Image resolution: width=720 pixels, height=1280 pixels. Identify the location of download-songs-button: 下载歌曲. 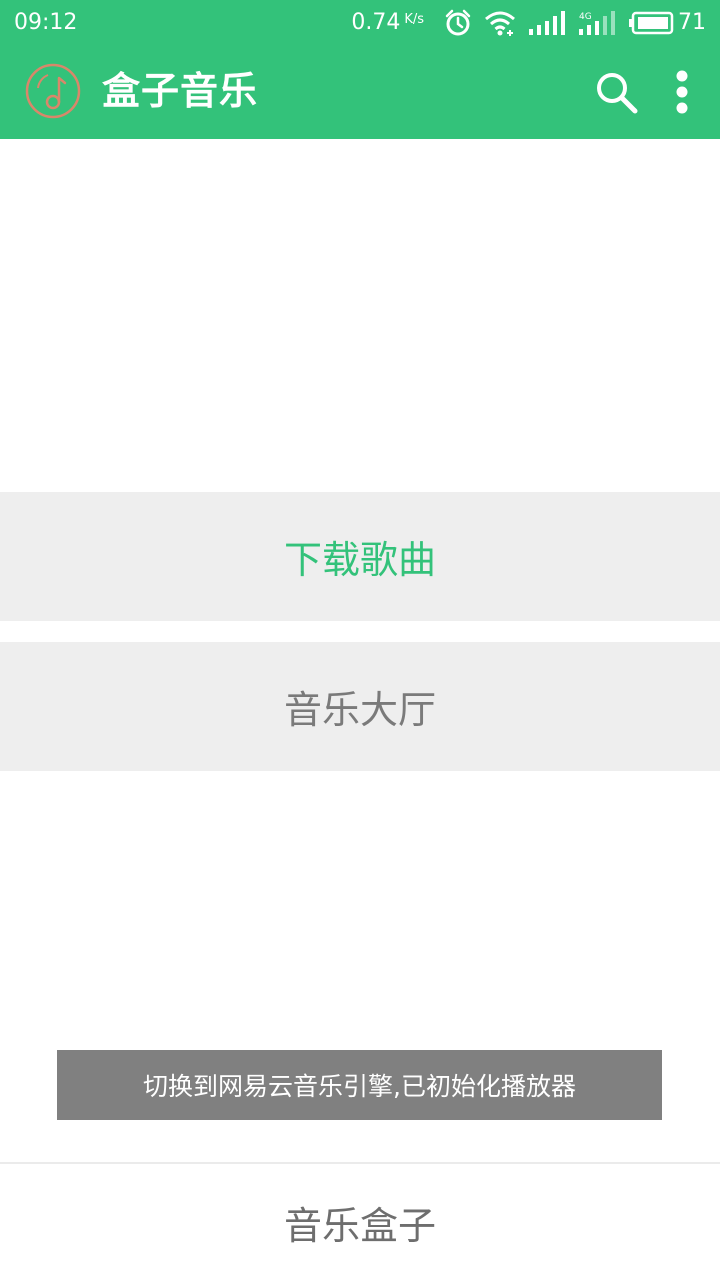
(360, 556).